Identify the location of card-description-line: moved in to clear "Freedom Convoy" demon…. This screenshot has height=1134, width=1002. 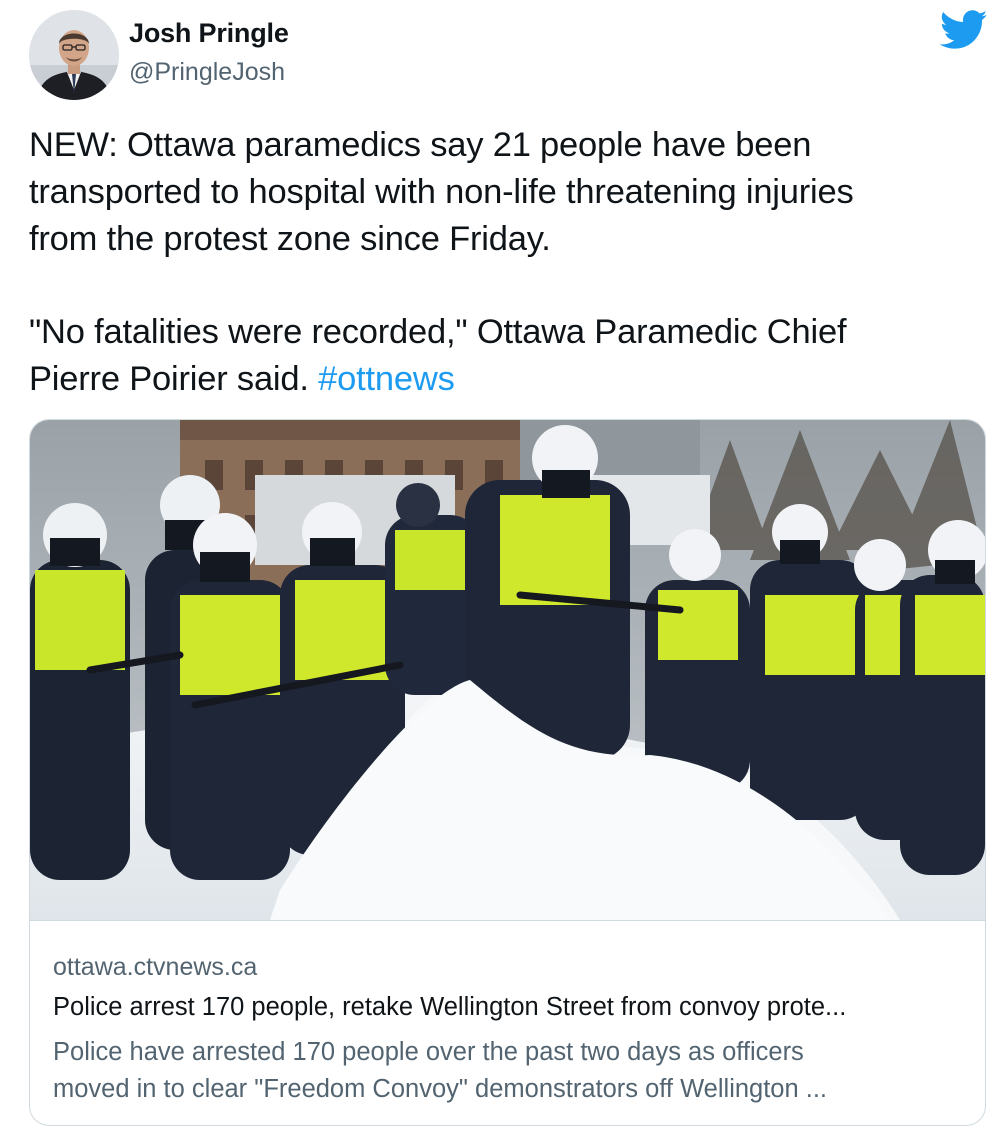
(440, 1089).